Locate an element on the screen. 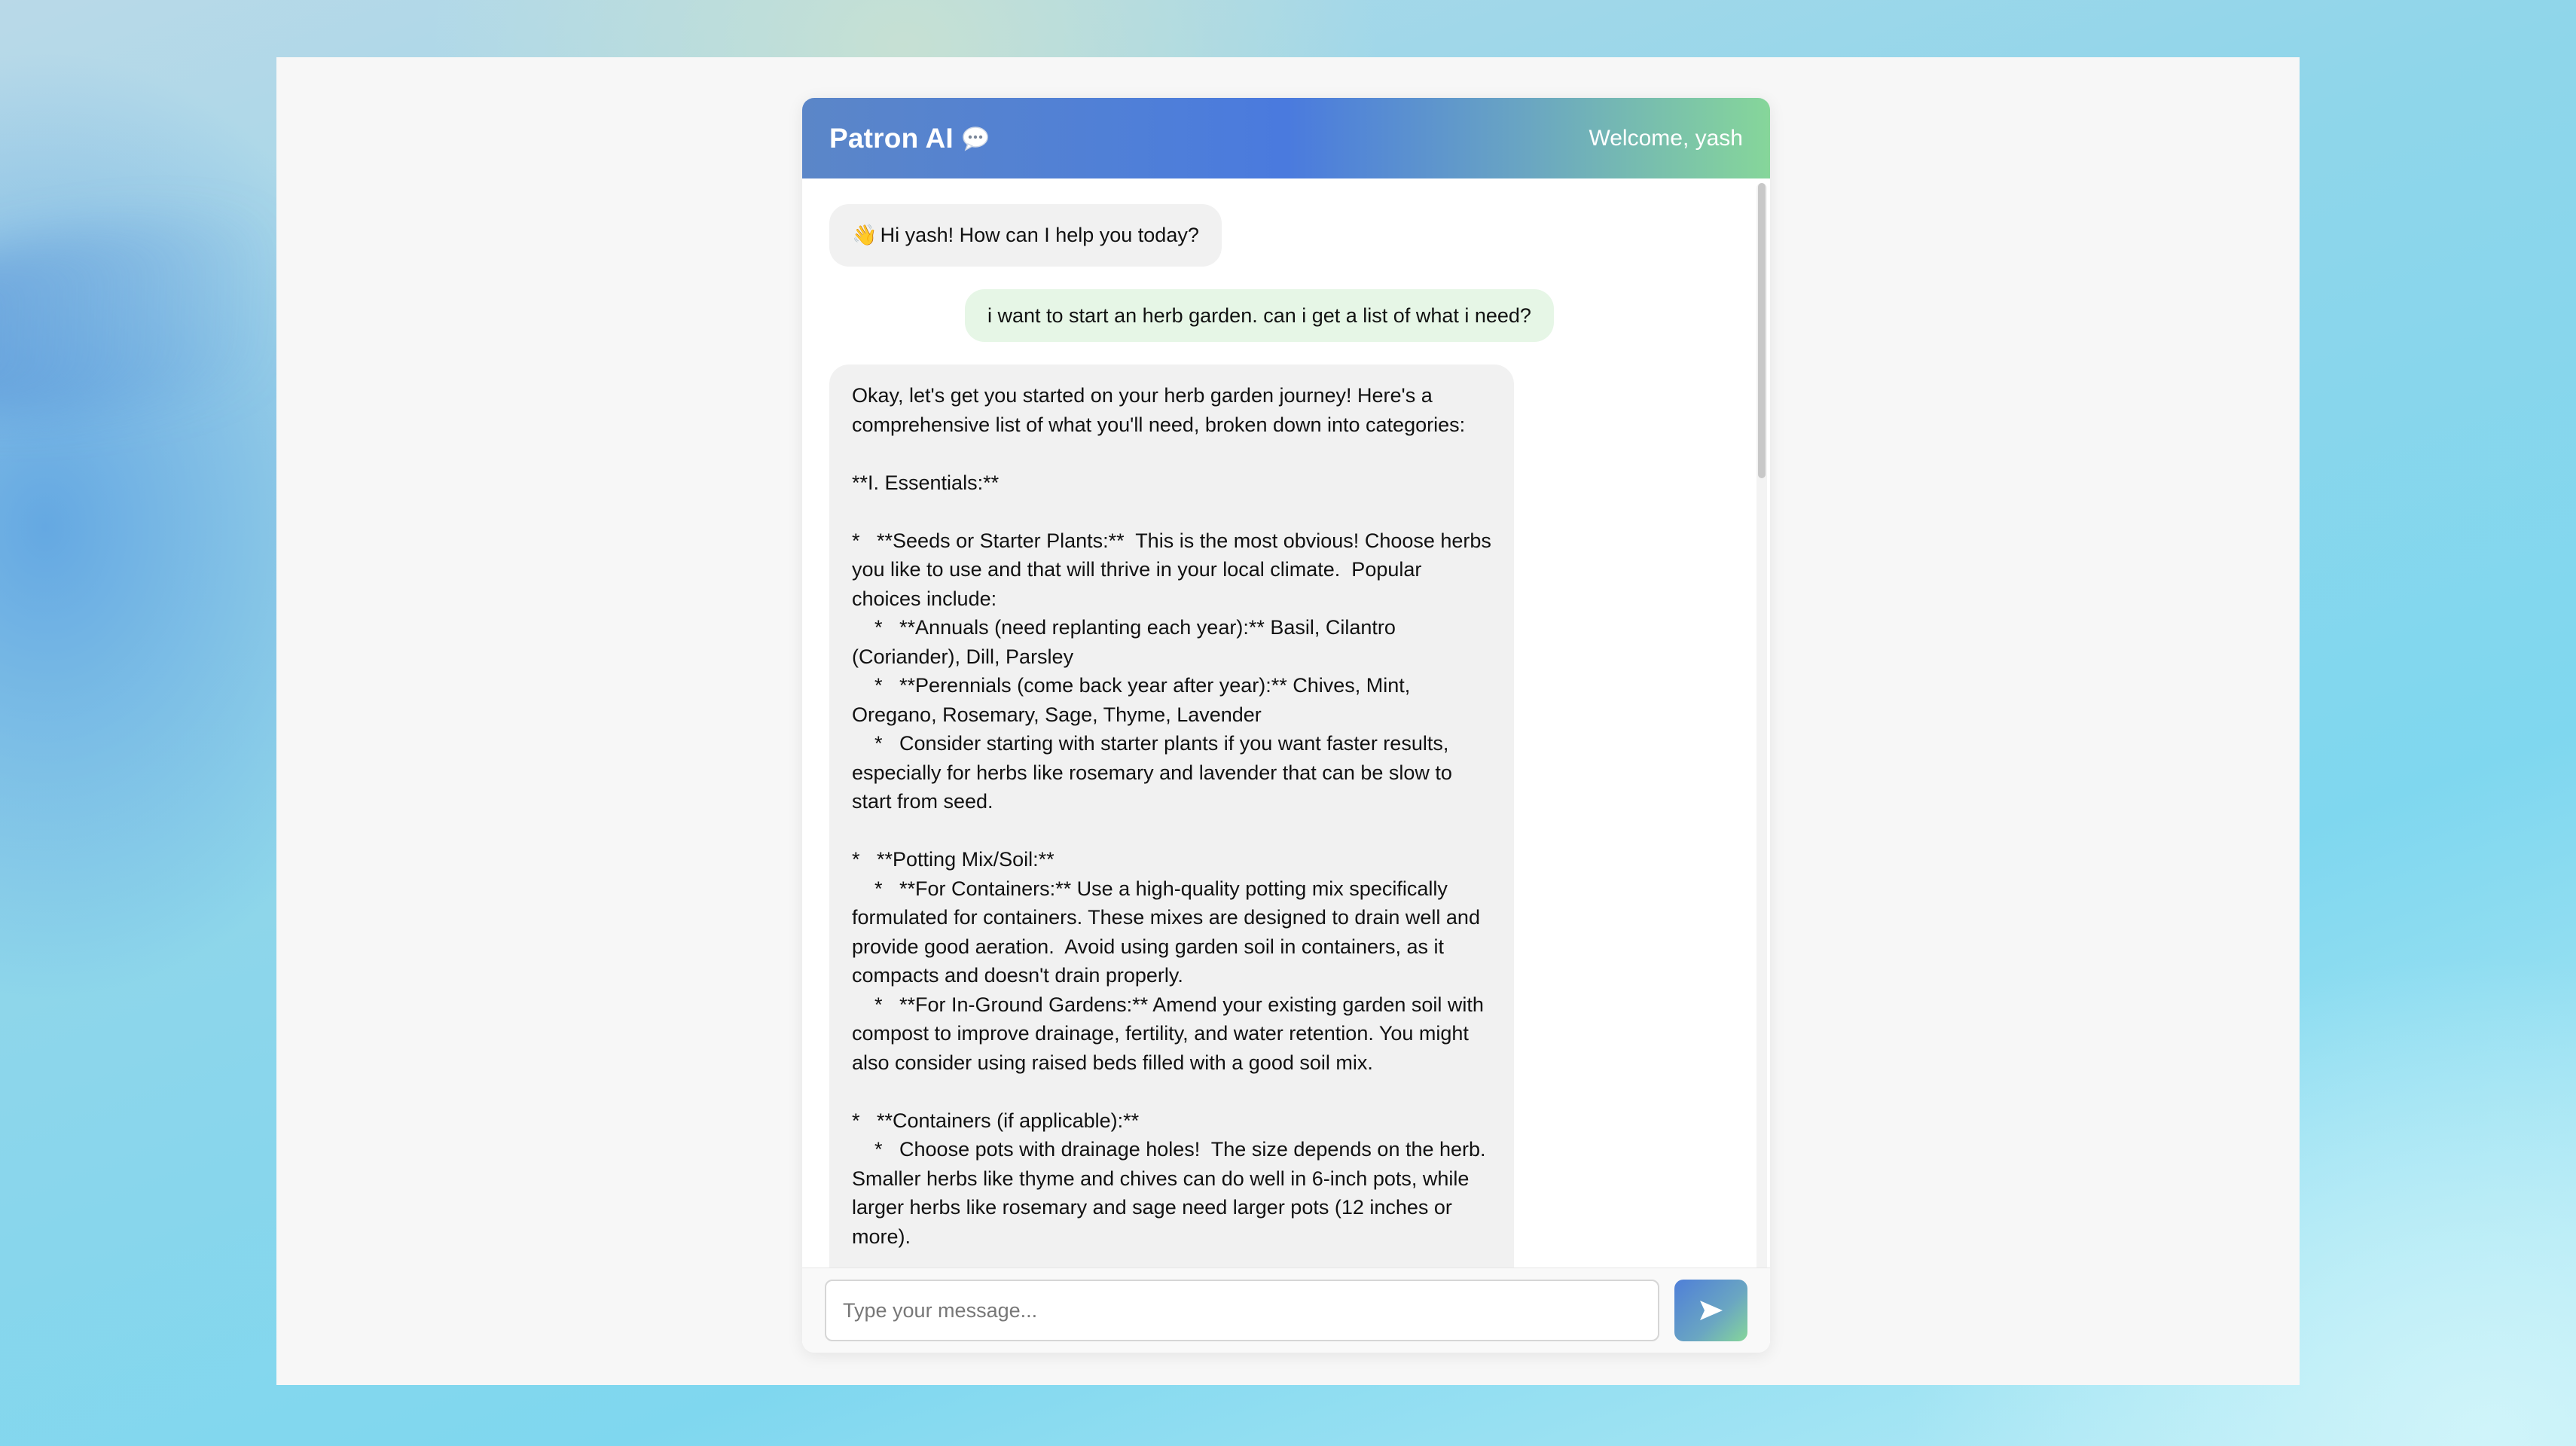 The image size is (2576, 1446). scrollbar-thumb is located at coordinates (1762, 330).